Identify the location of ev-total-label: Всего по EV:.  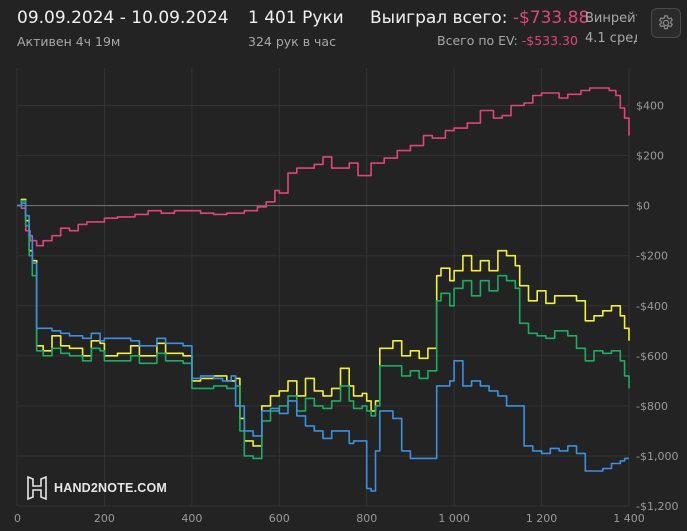
(477, 40).